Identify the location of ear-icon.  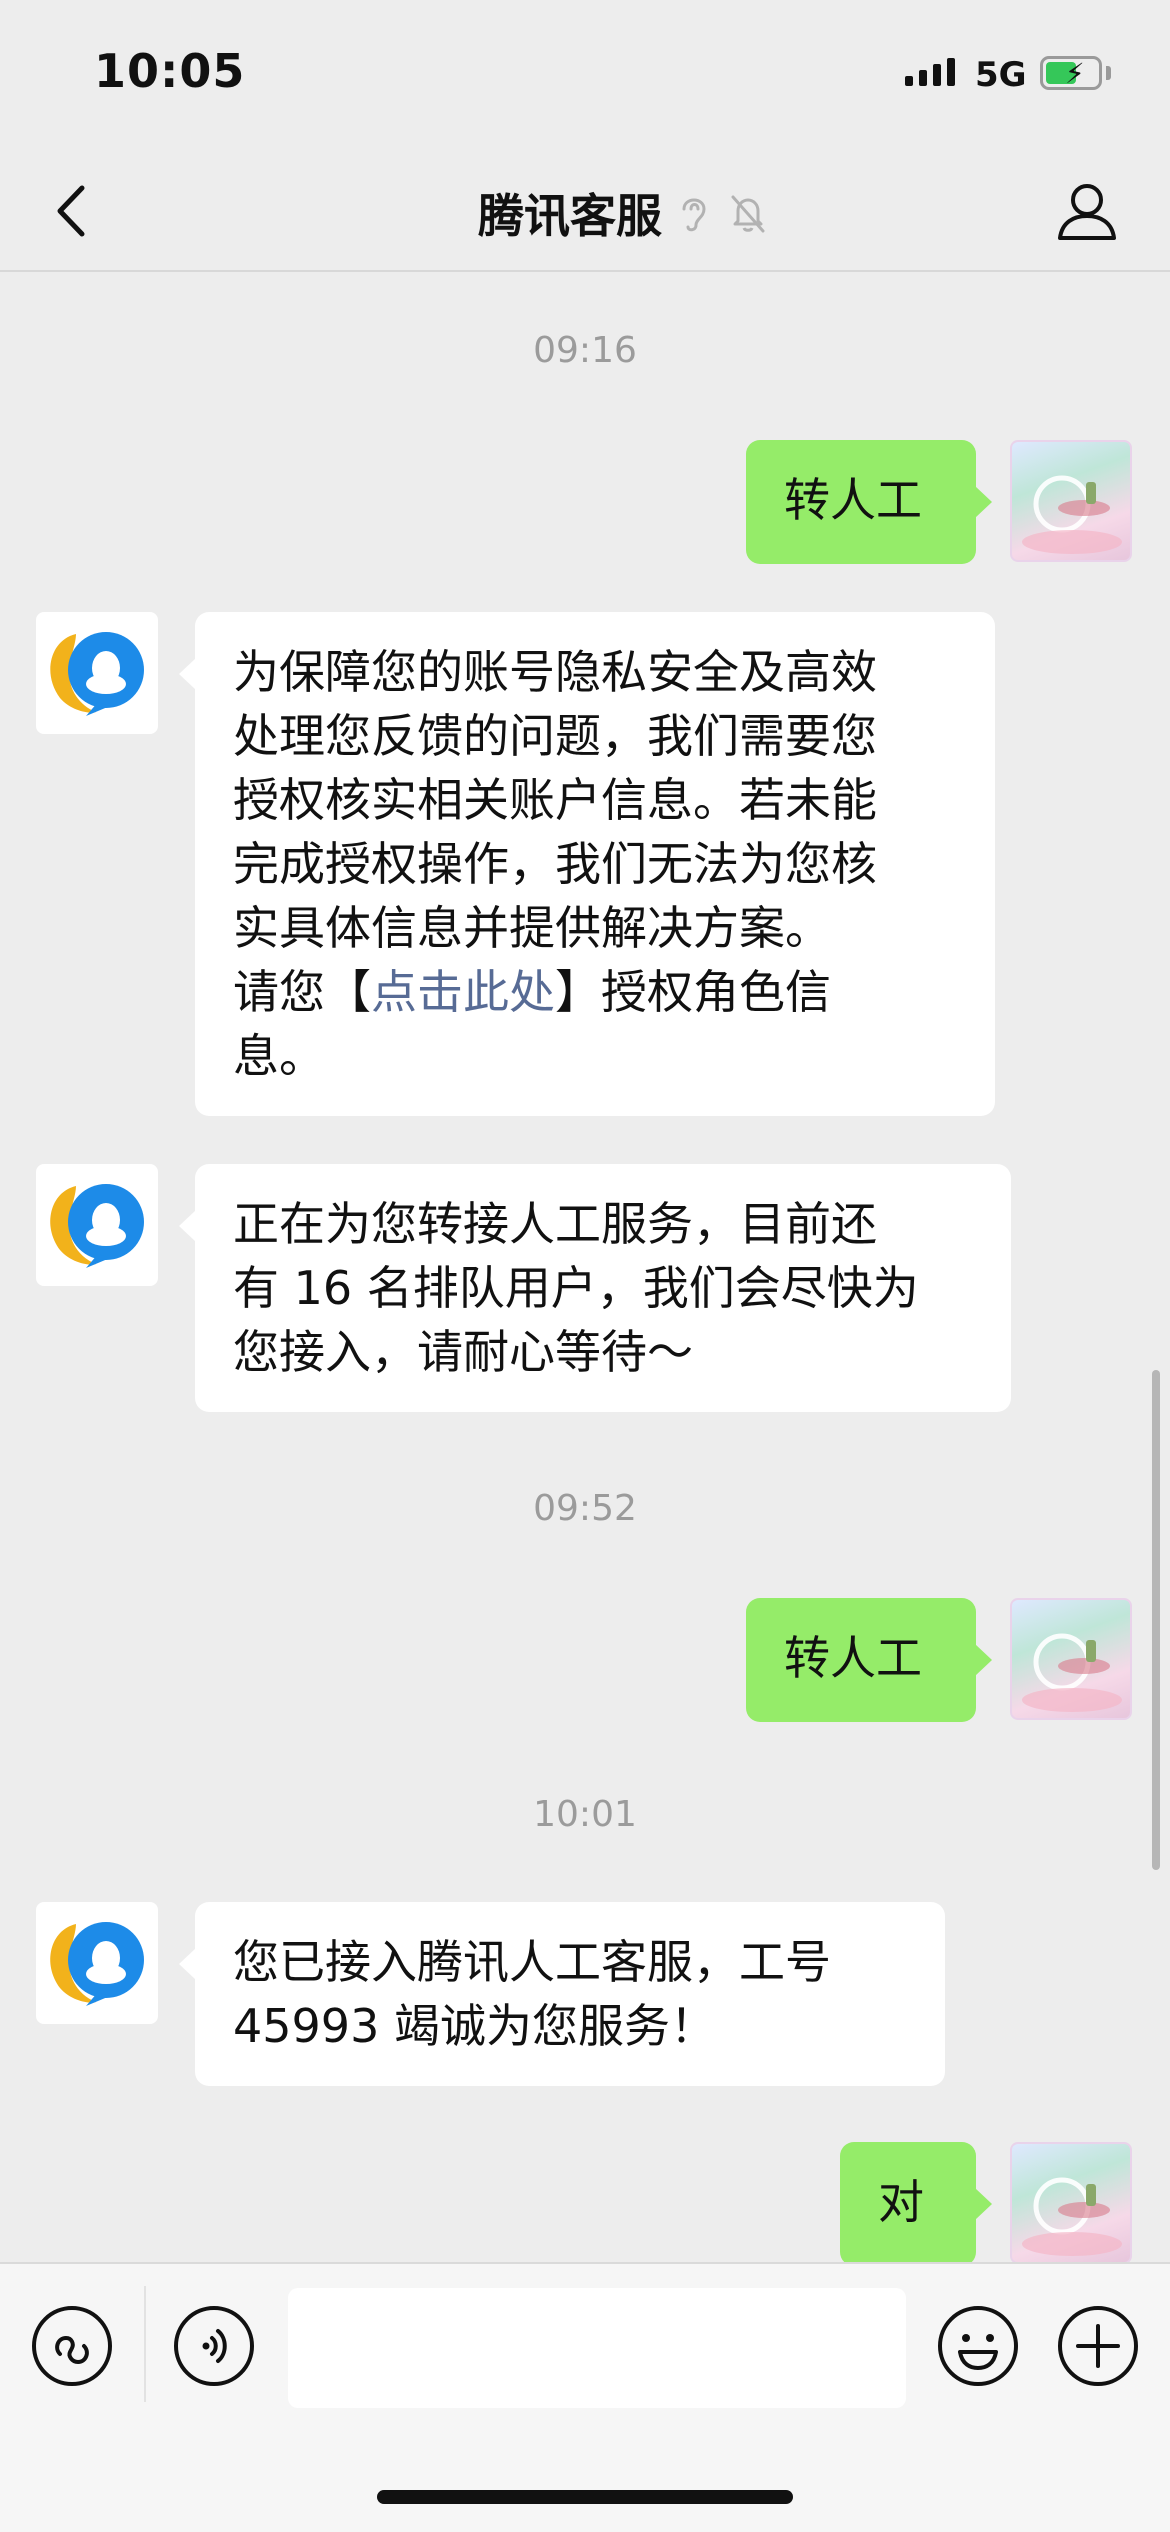
(694, 215).